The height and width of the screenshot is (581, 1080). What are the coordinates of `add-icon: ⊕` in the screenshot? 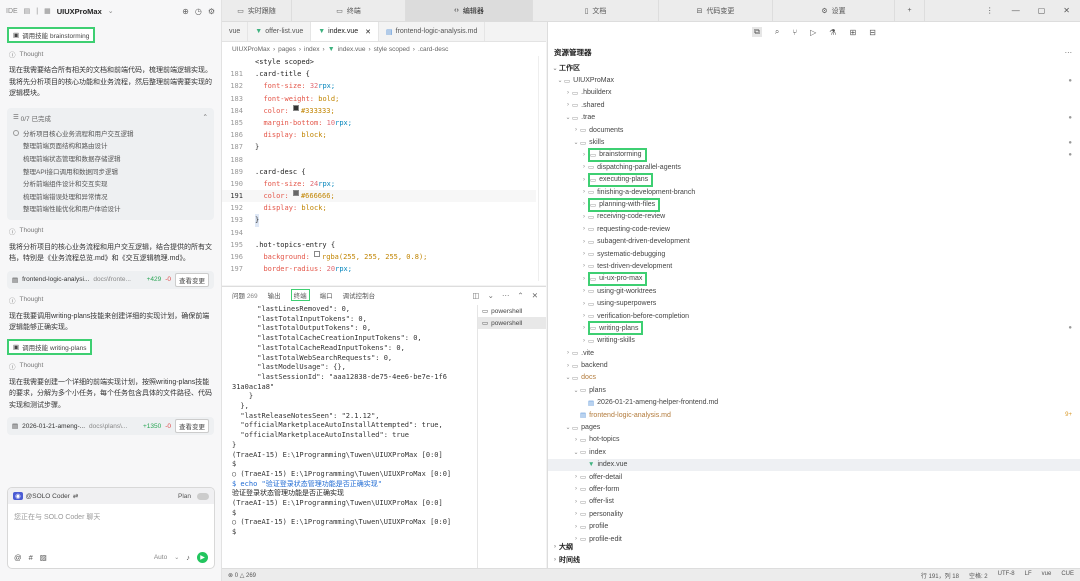 It's located at (185, 11).